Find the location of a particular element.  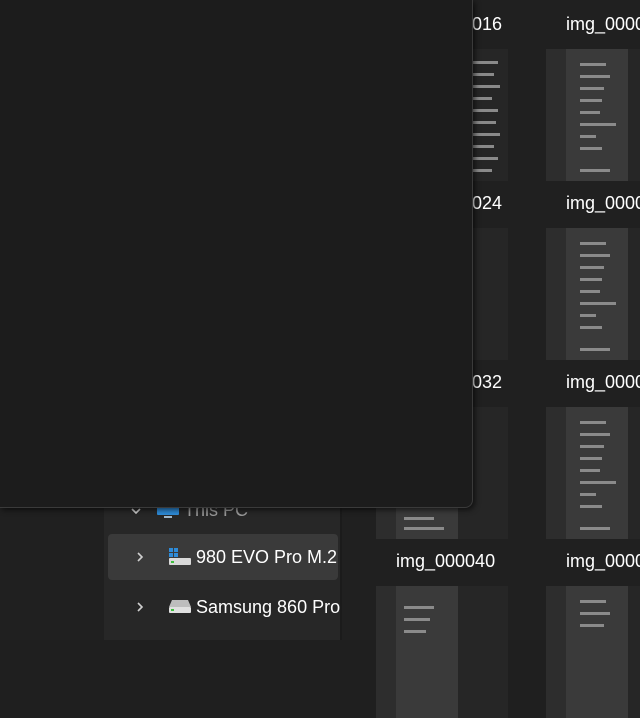

nav-item-drive-samsung-860: Samsung 860 Pro is located at coordinates (222, 607).